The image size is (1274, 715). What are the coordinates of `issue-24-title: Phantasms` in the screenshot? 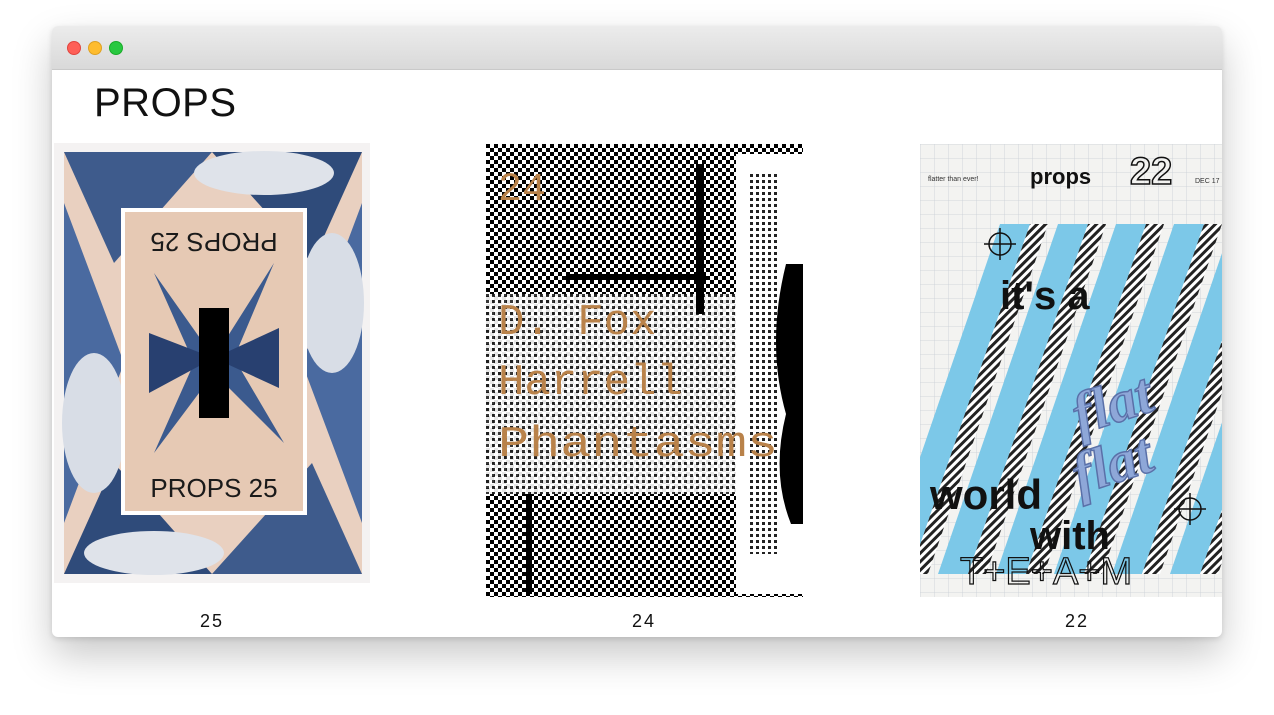 It's located at (638, 445).